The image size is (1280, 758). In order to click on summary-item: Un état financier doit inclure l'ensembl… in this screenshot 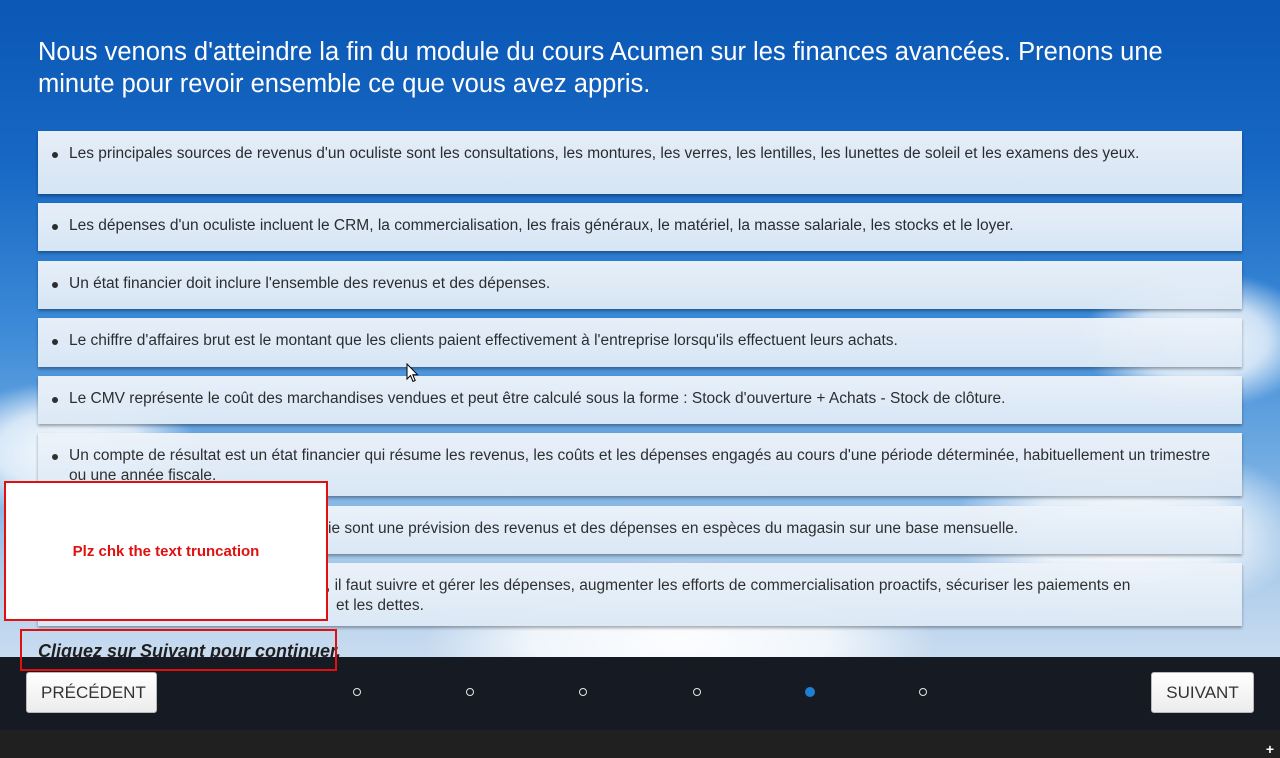, I will do `click(640, 285)`.